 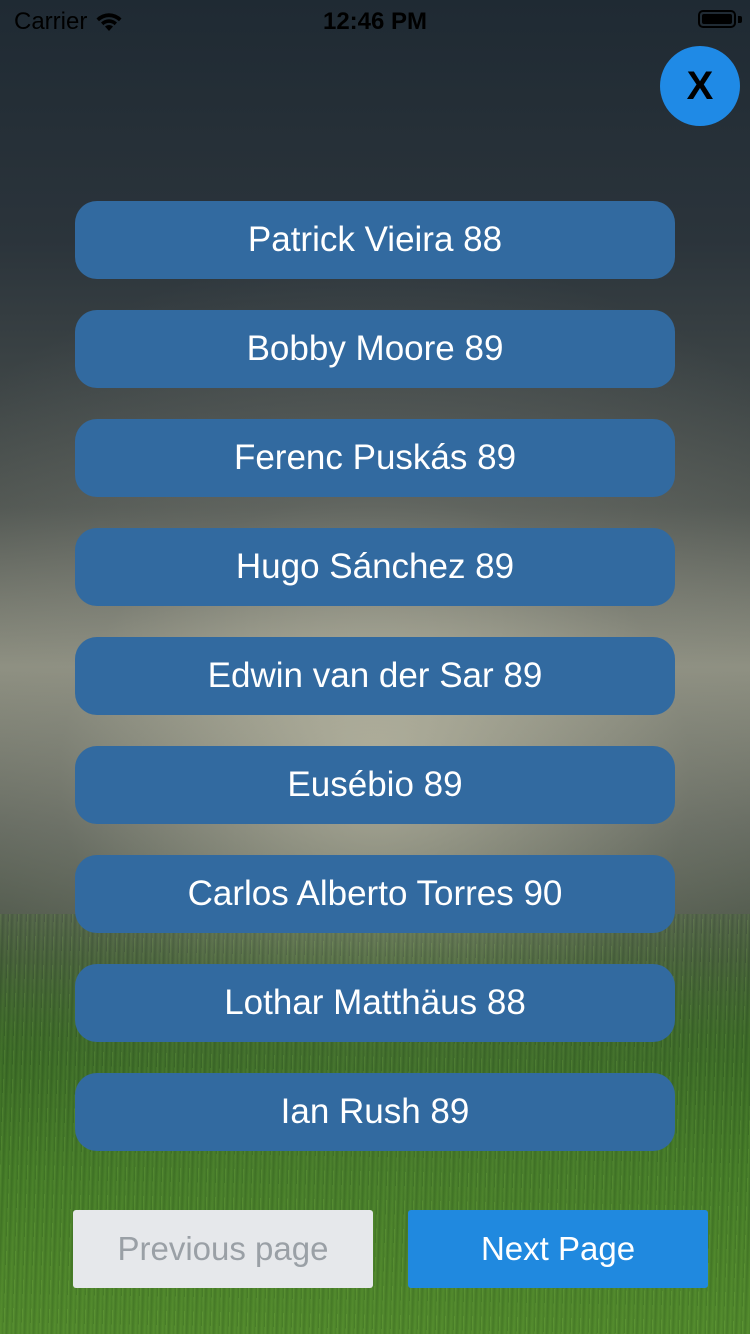 I want to click on next-page-button: Next Page, so click(x=558, y=1249).